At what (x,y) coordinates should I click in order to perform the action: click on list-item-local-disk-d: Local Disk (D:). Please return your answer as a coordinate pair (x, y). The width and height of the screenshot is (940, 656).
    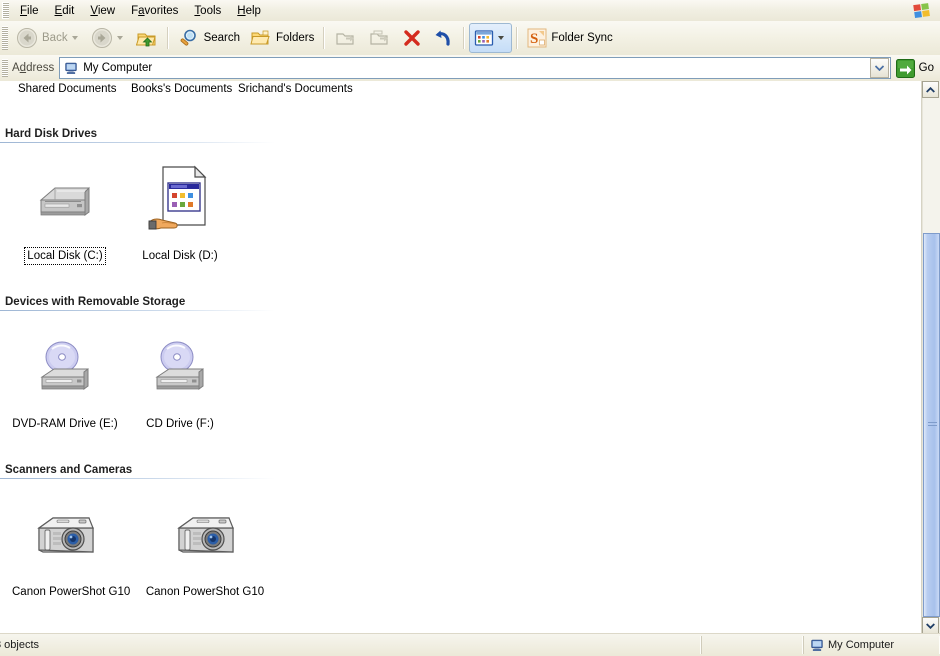
    Looking at the image, I should click on (180, 208).